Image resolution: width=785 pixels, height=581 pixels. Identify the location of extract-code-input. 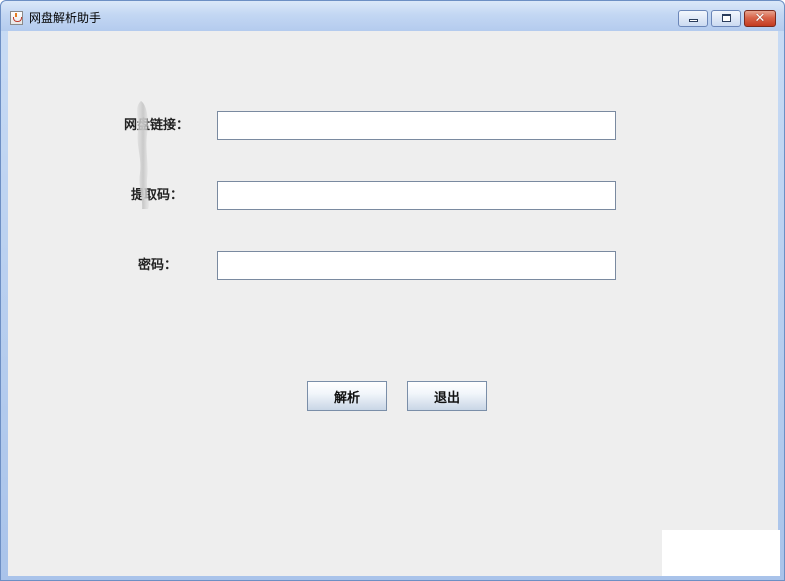
(416, 195).